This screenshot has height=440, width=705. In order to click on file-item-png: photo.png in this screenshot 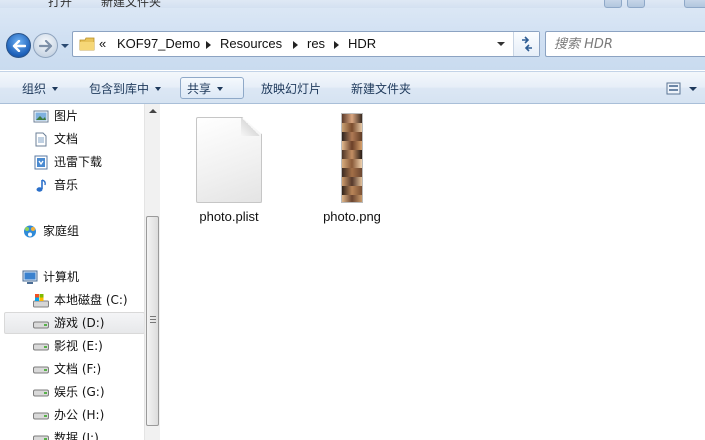, I will do `click(352, 168)`.